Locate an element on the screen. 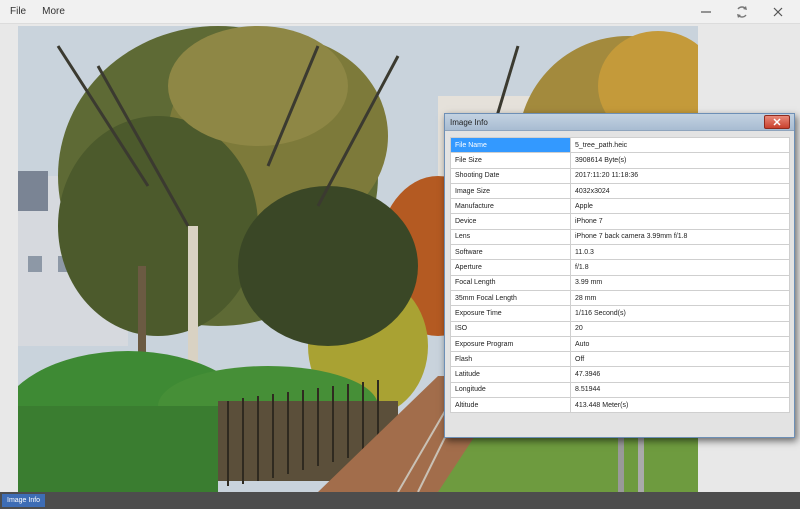 Image resolution: width=800 pixels, height=509 pixels. property-value-cell: Apple is located at coordinates (680, 206).